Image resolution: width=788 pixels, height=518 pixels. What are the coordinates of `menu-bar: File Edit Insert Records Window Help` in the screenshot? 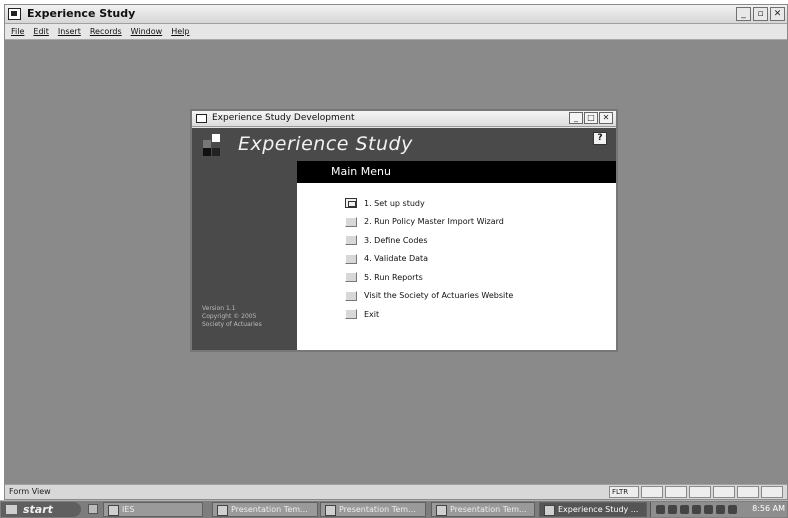 It's located at (396, 32).